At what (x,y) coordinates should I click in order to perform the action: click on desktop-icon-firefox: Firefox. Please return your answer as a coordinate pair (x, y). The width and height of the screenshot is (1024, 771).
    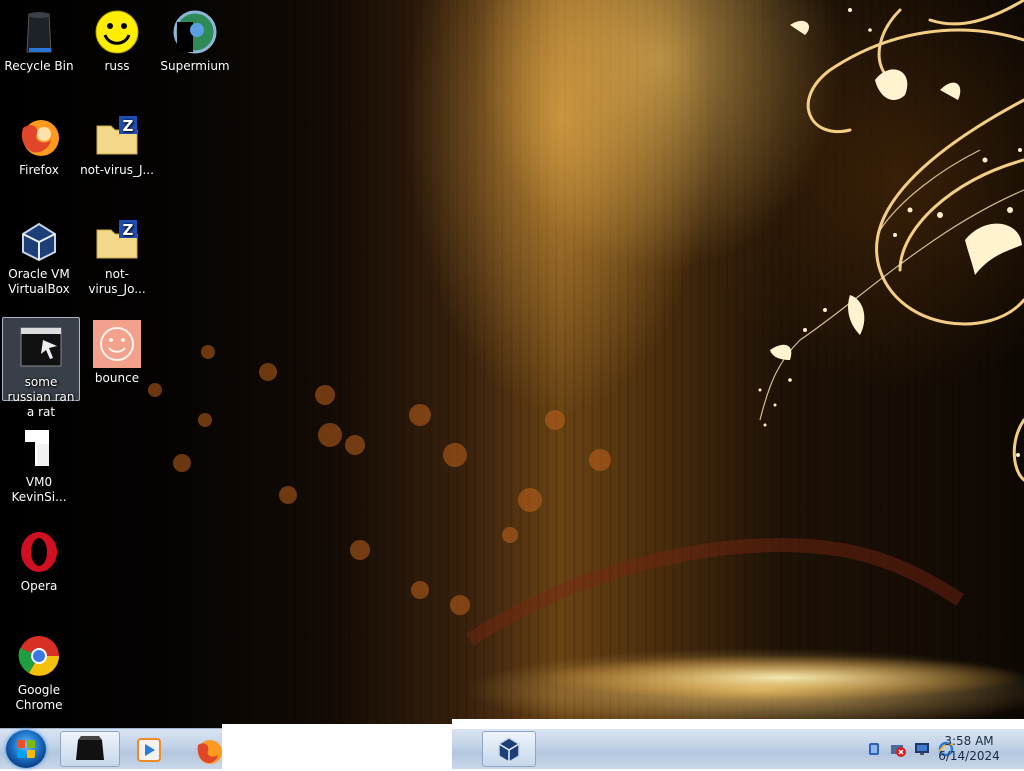
    Looking at the image, I should click on (39, 142).